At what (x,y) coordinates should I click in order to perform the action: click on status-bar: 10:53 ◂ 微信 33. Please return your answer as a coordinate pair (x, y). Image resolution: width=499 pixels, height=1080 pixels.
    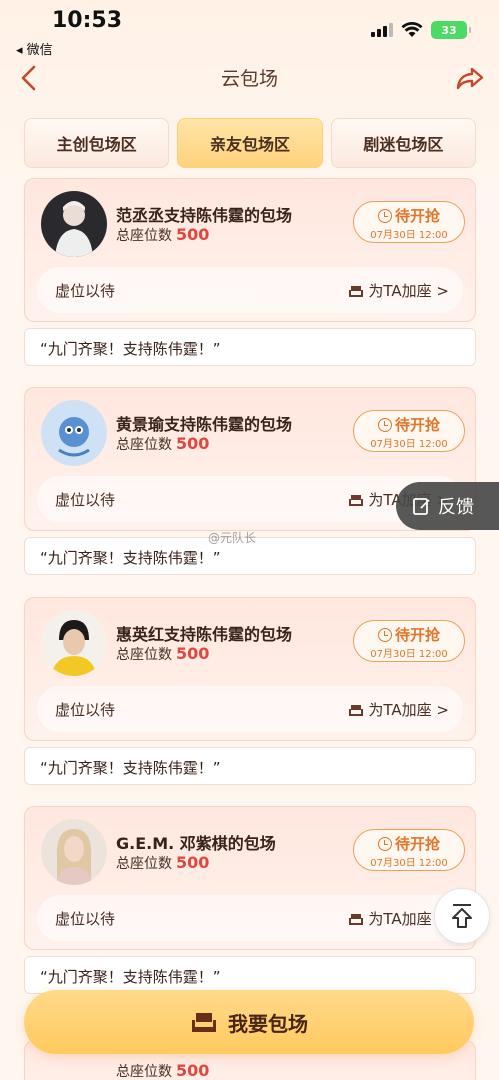
    Looking at the image, I should click on (249, 30).